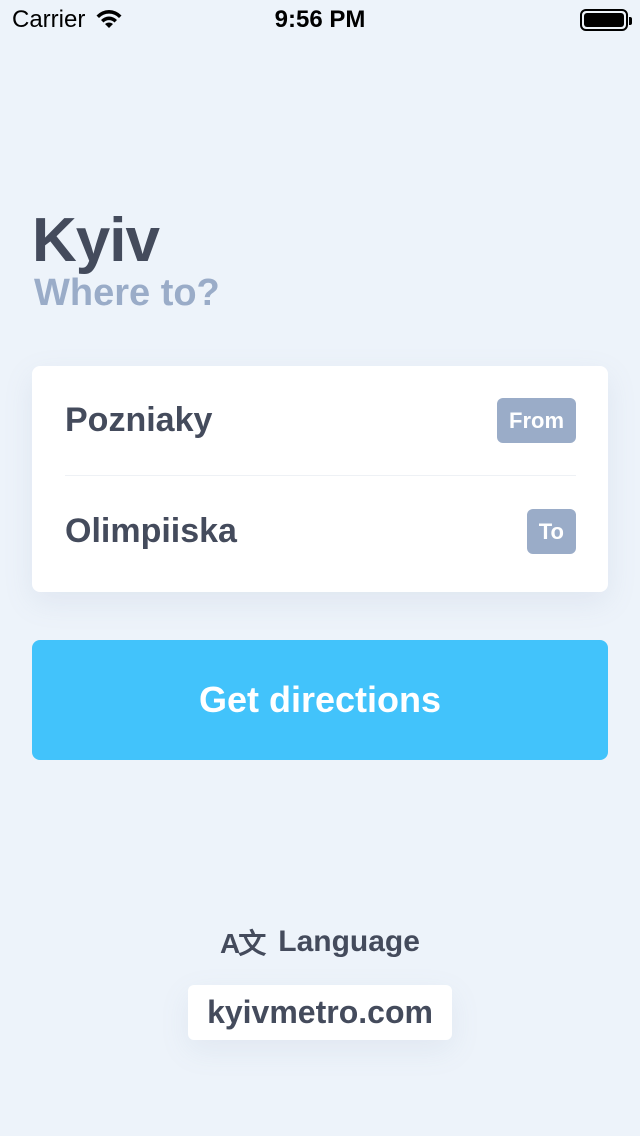 The image size is (640, 1136). I want to click on website-link: kyivmetro.com, so click(320, 1012).